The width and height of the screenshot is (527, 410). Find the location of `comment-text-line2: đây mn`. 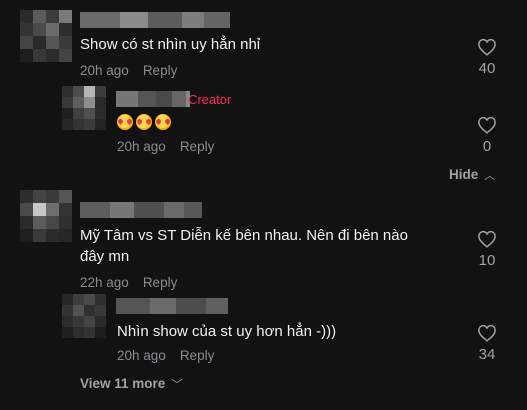

comment-text-line2: đây mn is located at coordinates (105, 256).